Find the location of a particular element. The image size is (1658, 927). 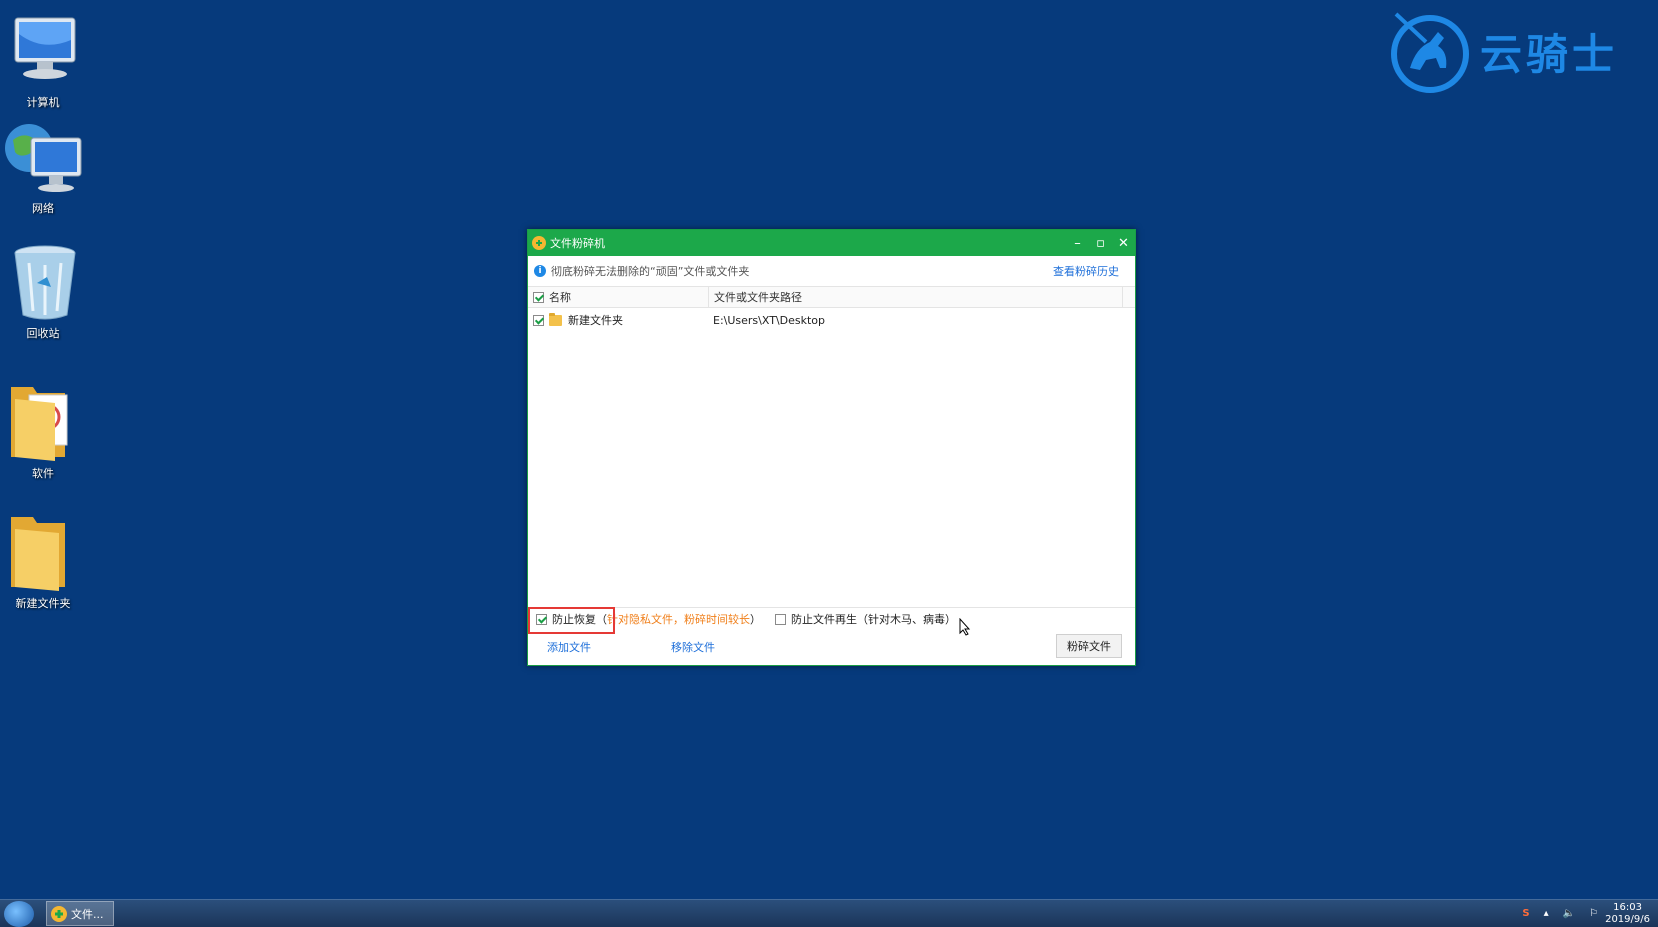

info-icon: i is located at coordinates (540, 271).